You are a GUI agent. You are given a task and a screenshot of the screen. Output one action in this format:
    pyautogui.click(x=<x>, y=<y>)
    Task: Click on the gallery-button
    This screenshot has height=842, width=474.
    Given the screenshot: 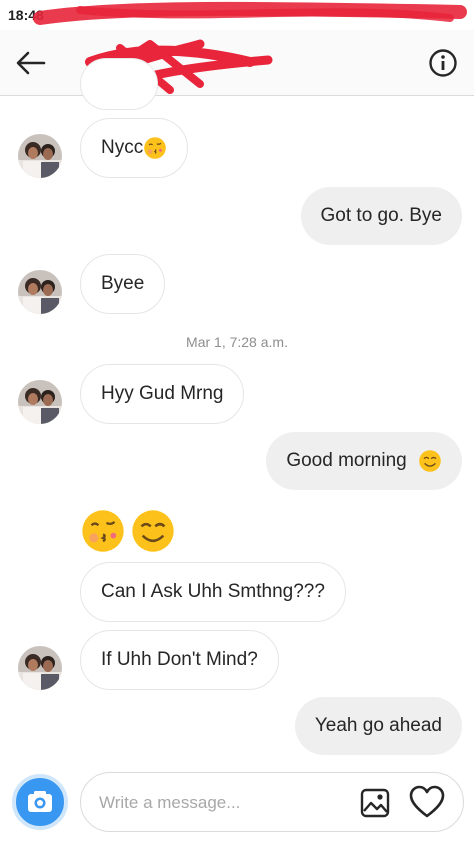 What is the action you would take?
    pyautogui.click(x=375, y=803)
    